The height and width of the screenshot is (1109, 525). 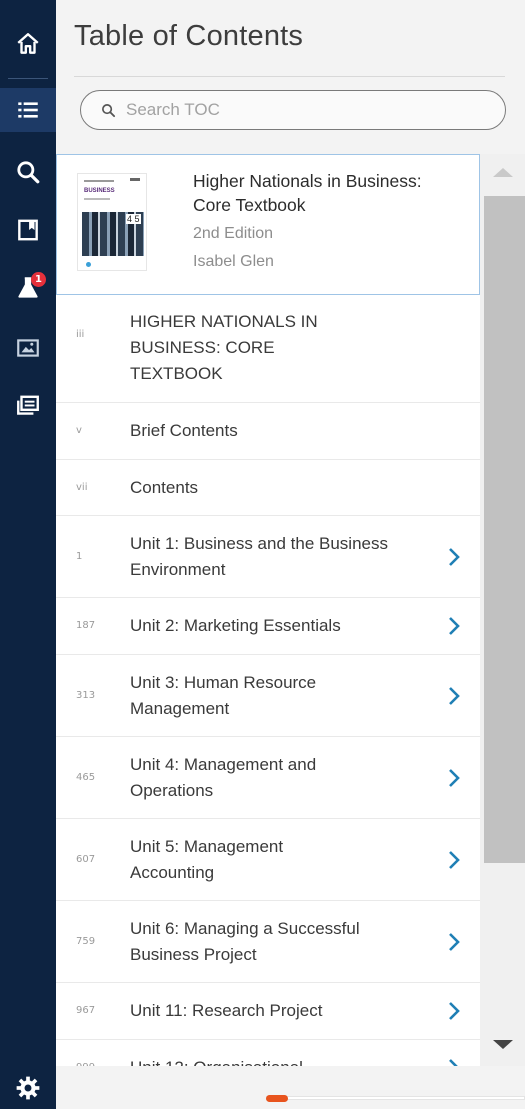 What do you see at coordinates (277, 1098) in the screenshot?
I see `reading-progress-indicator` at bounding box center [277, 1098].